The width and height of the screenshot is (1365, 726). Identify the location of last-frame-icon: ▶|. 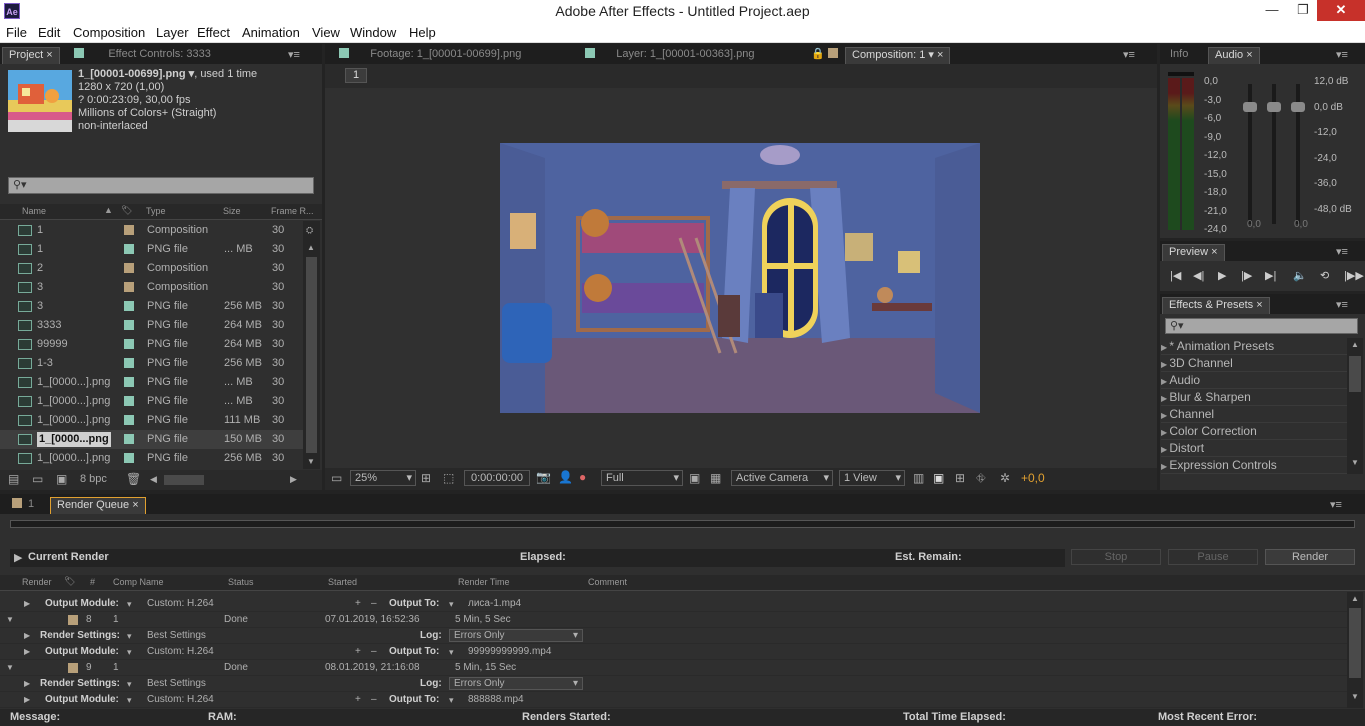
(1270, 275).